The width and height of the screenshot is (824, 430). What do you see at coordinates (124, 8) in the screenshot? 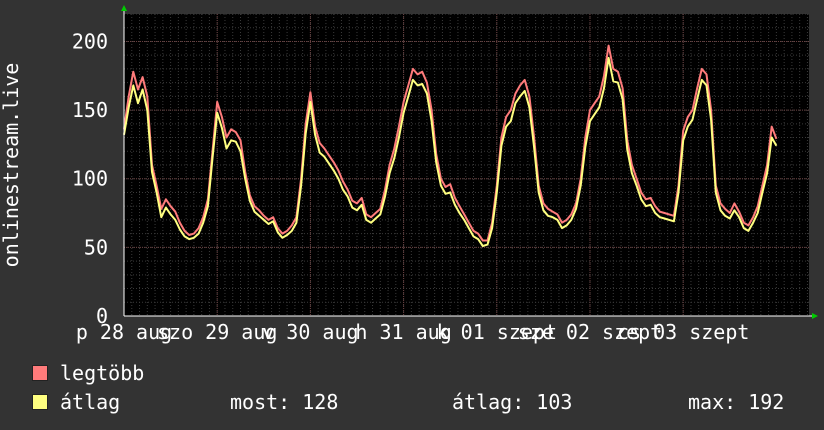
I see `y-axis-arrow` at bounding box center [124, 8].